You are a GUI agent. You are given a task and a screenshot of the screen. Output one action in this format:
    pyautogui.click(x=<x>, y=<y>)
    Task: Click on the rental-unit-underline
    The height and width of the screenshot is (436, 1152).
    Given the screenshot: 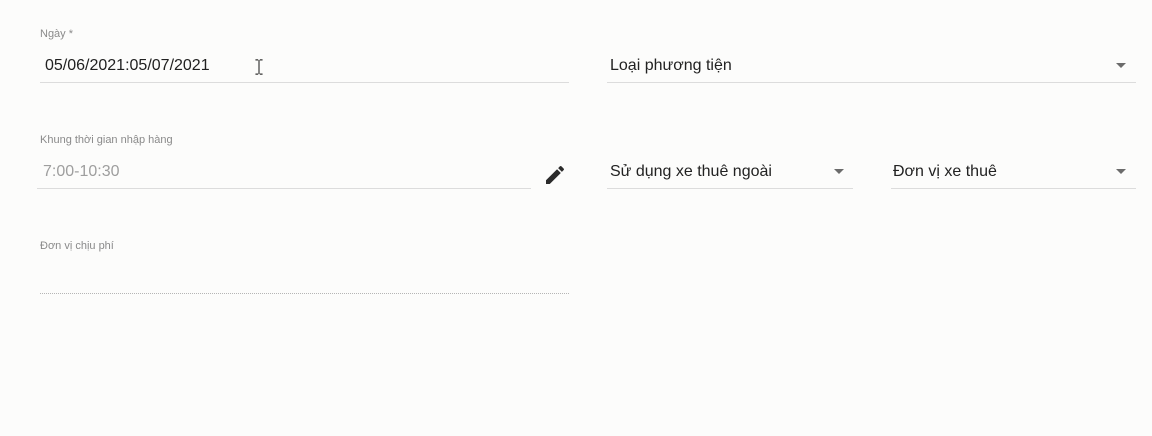 What is the action you would take?
    pyautogui.click(x=1013, y=188)
    